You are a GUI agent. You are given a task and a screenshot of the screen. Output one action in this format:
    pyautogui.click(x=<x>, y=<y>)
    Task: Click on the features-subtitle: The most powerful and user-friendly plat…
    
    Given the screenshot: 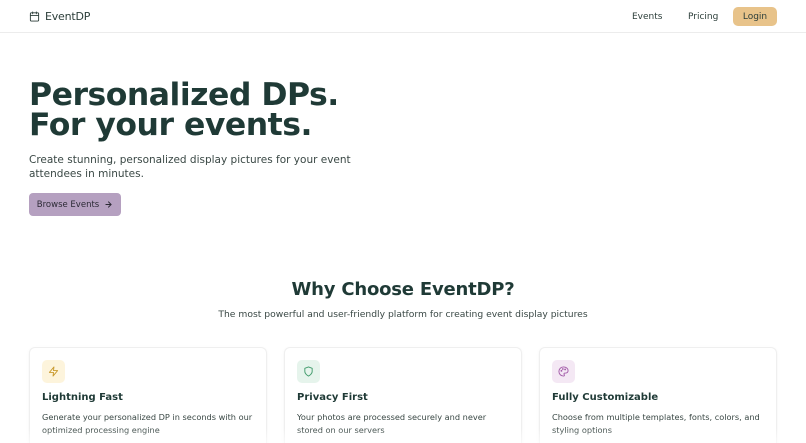 What is the action you would take?
    pyautogui.click(x=403, y=314)
    